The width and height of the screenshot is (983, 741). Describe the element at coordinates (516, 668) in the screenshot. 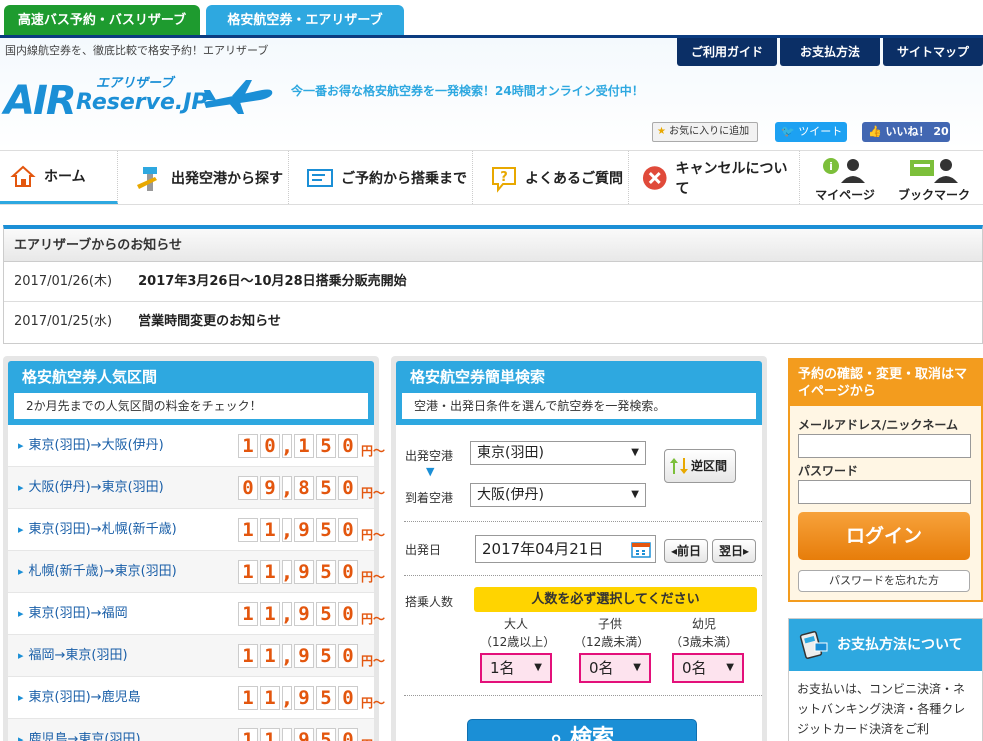

I see `adult-select: 1名 ▼` at that location.